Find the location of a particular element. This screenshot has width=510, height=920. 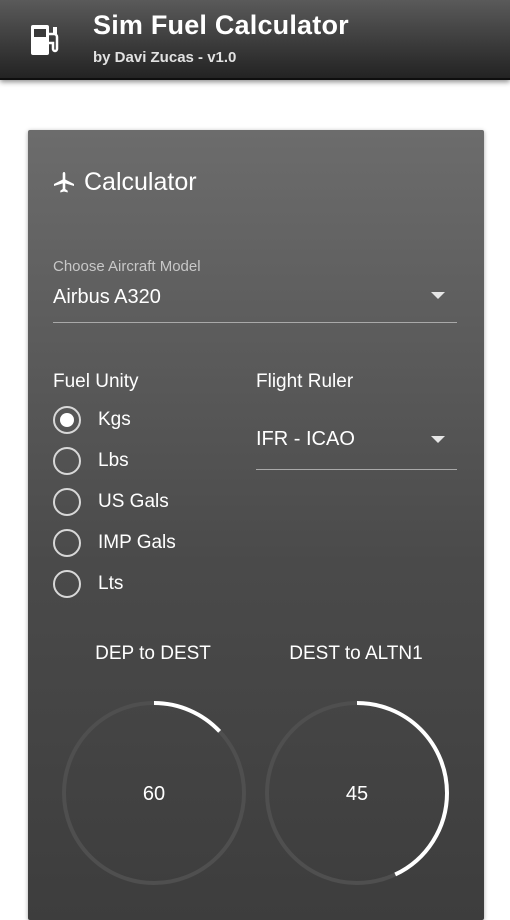

radio-lbs: Lbs is located at coordinates (91, 461).